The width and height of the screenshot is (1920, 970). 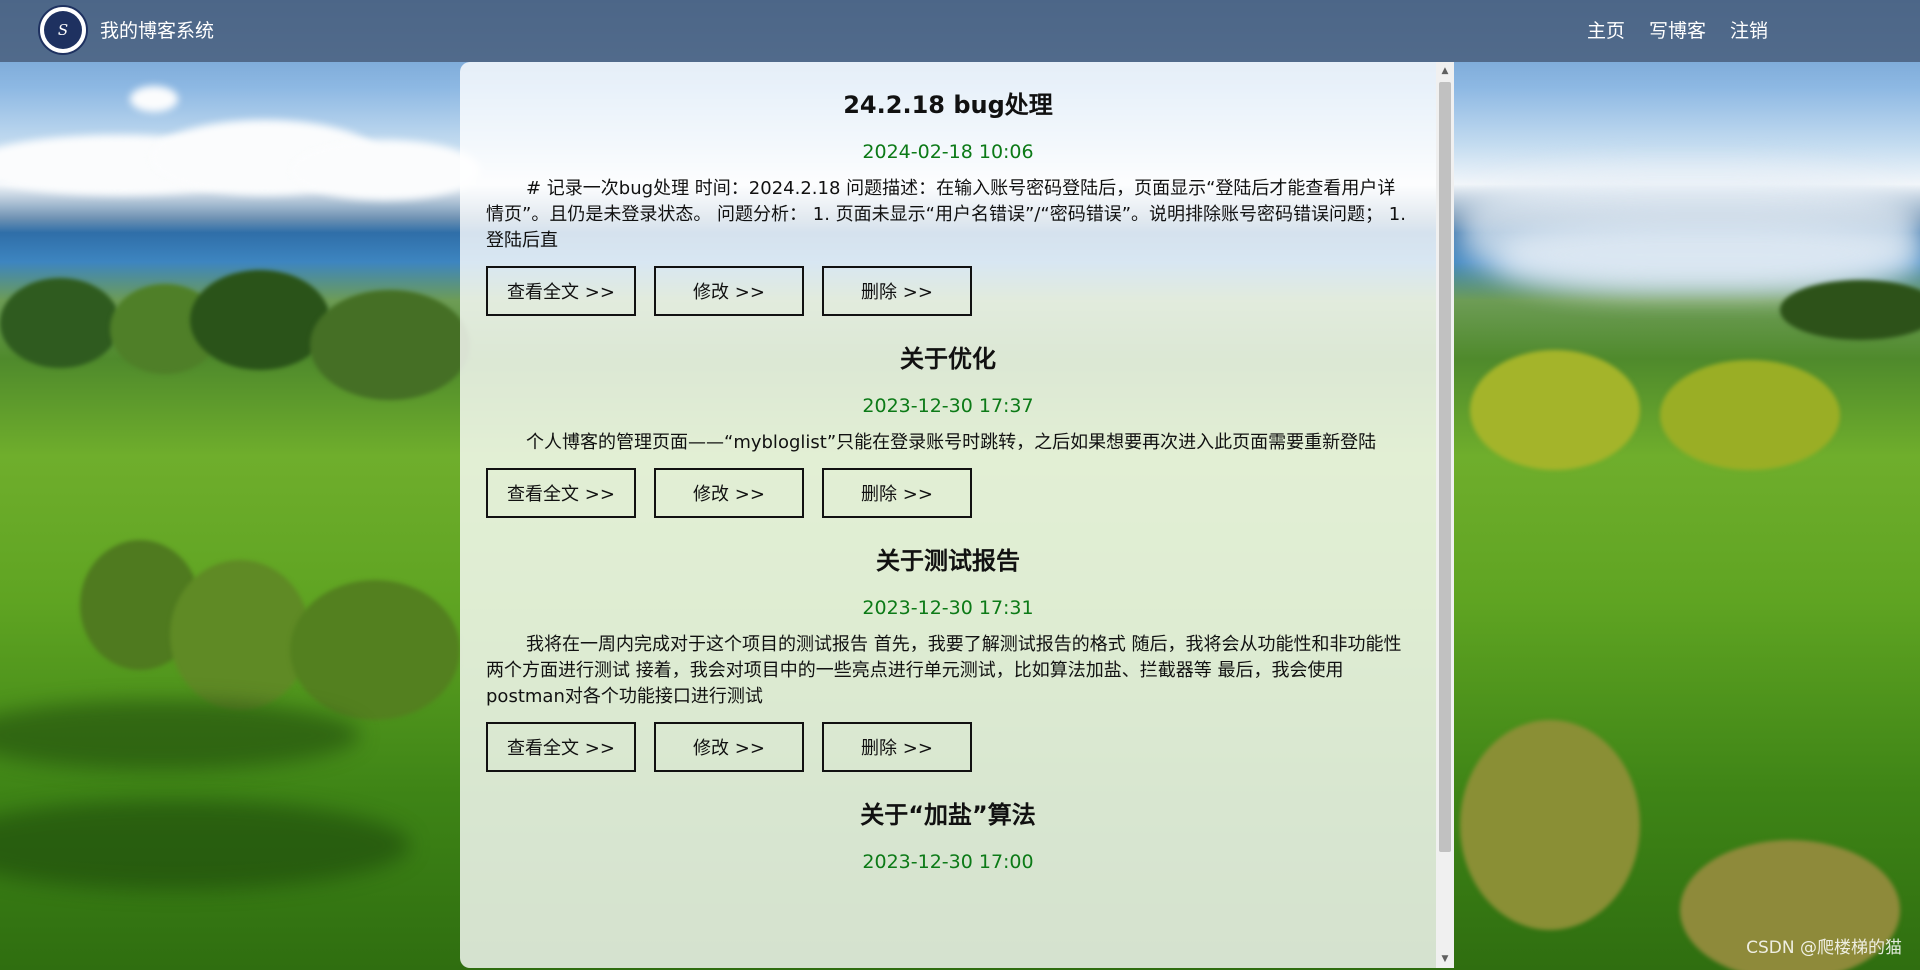 I want to click on vertical-scrollbar: ▲ ▼, so click(x=1445, y=515).